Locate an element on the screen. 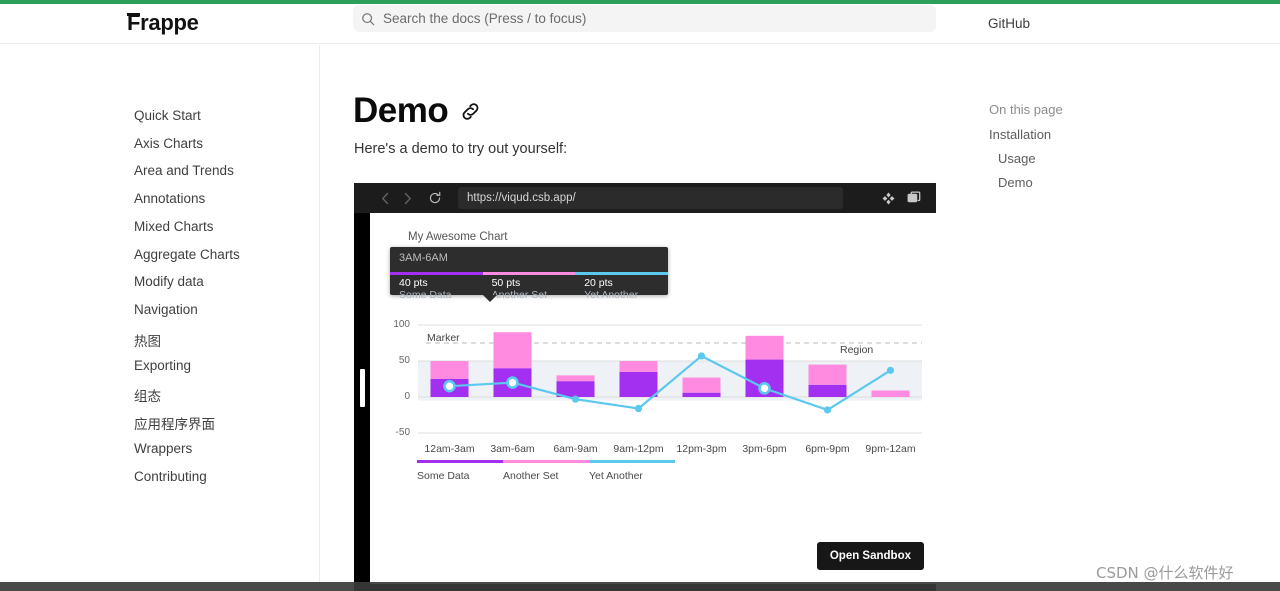  sidebar-item-13: Wrappers is located at coordinates (163, 448).